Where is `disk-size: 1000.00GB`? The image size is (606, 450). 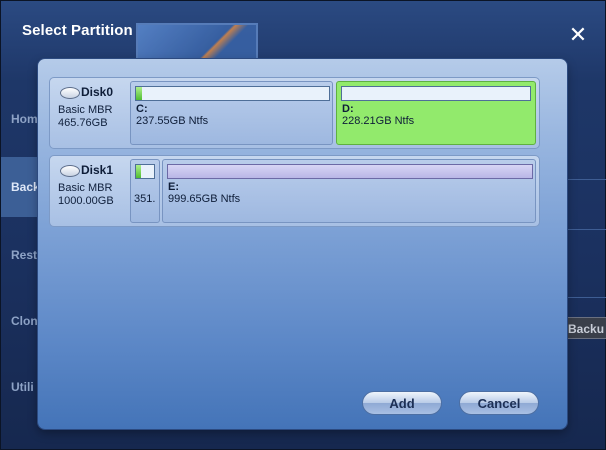 disk-size: 1000.00GB is located at coordinates (86, 201).